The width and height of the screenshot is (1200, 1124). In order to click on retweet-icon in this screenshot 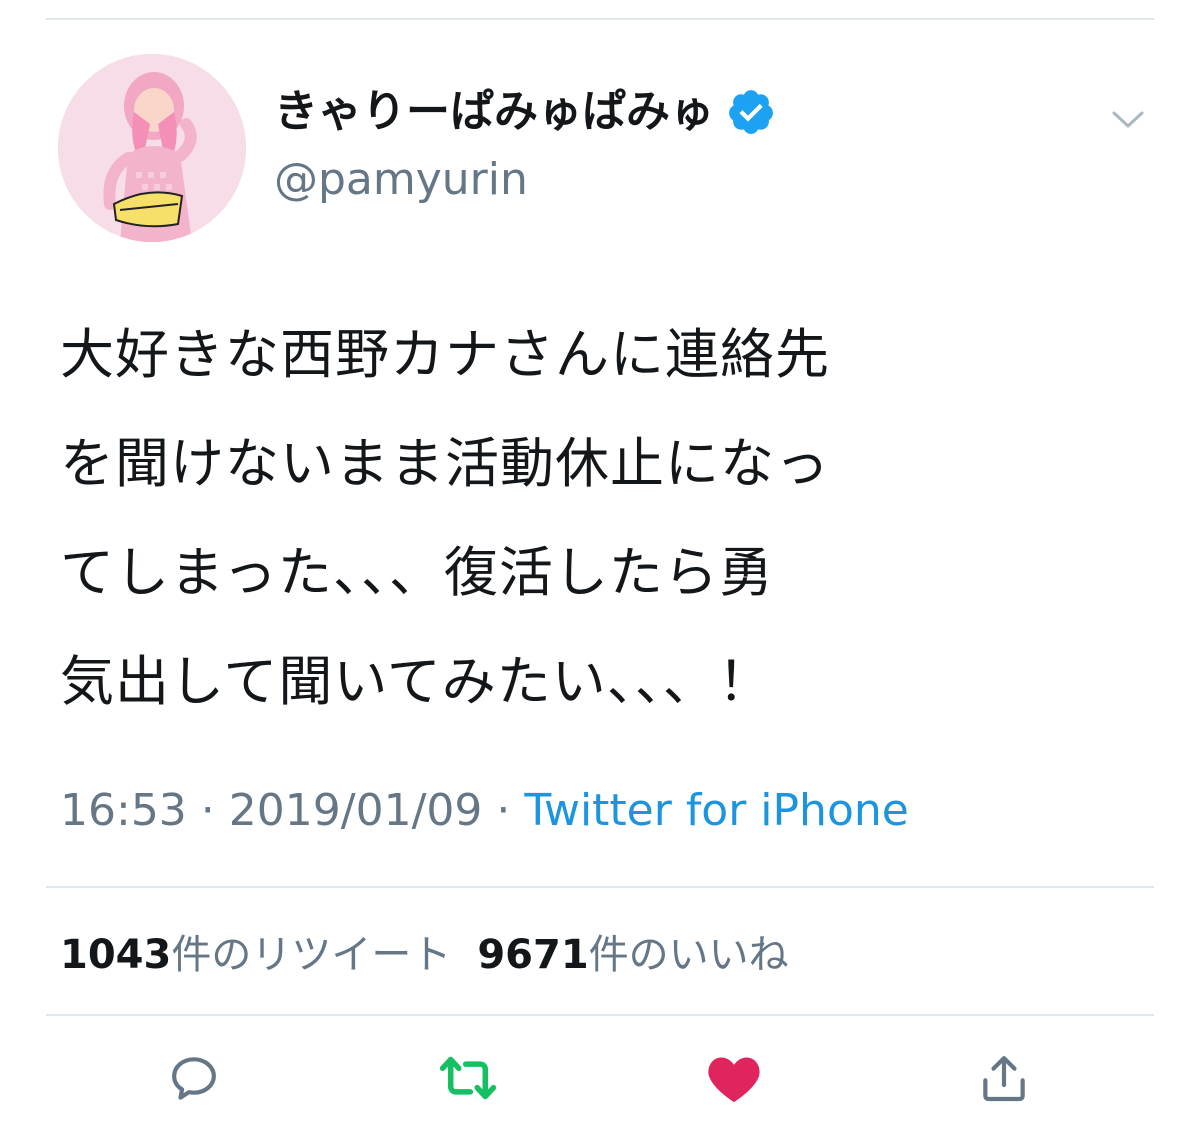, I will do `click(468, 1080)`.